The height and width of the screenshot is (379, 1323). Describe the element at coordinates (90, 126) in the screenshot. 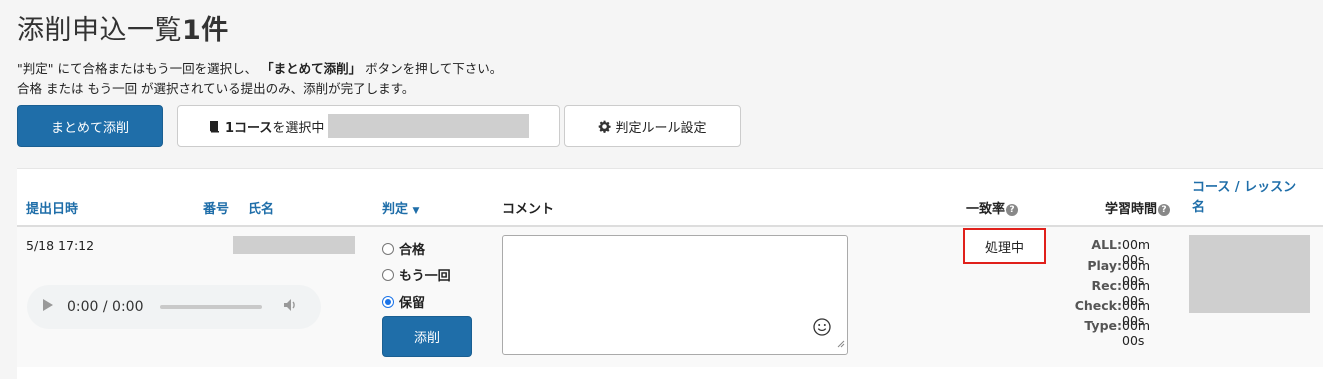

I see `bulk-correct-button: まとめて添削` at that location.